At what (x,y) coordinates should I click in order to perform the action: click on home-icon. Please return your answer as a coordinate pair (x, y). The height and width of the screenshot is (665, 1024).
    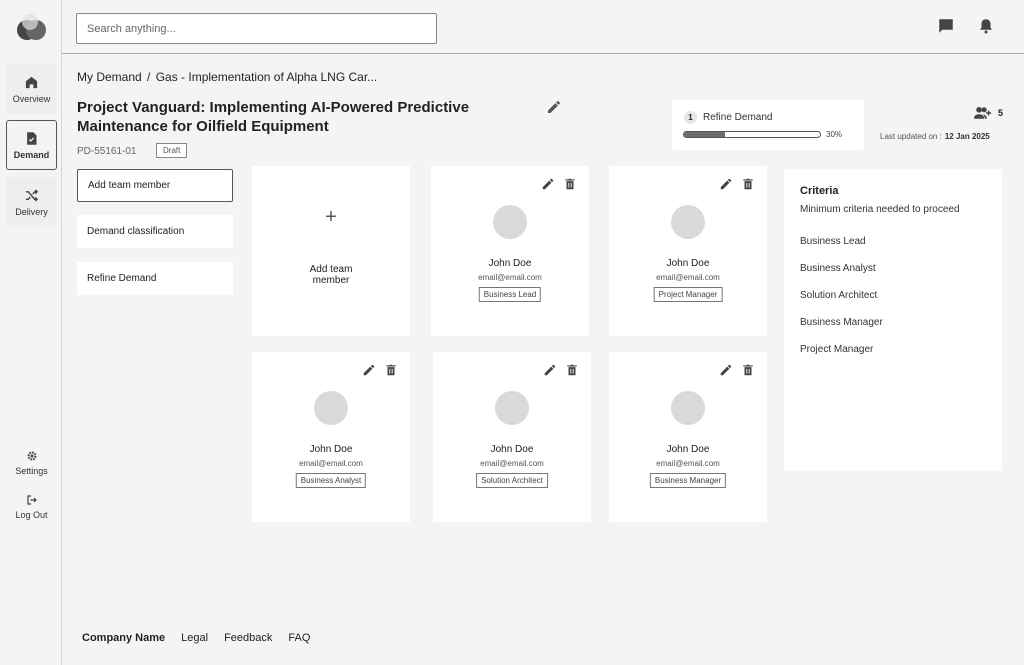
    Looking at the image, I should click on (31, 82).